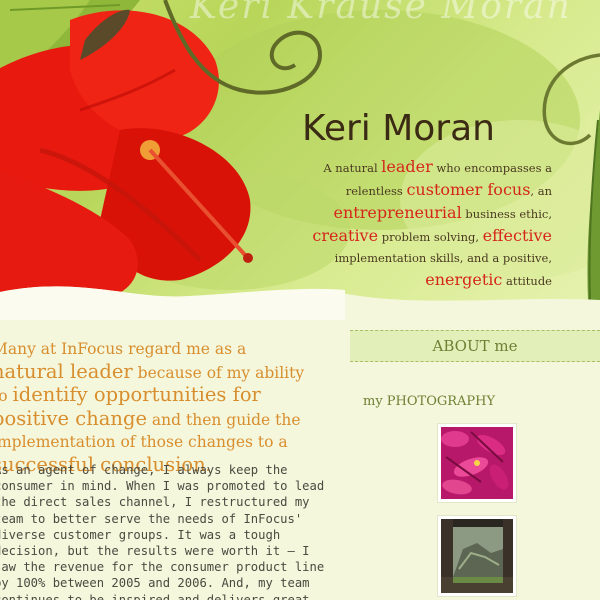 Image resolution: width=600 pixels, height=600 pixels. I want to click on tagline-text: A natural, so click(352, 168).